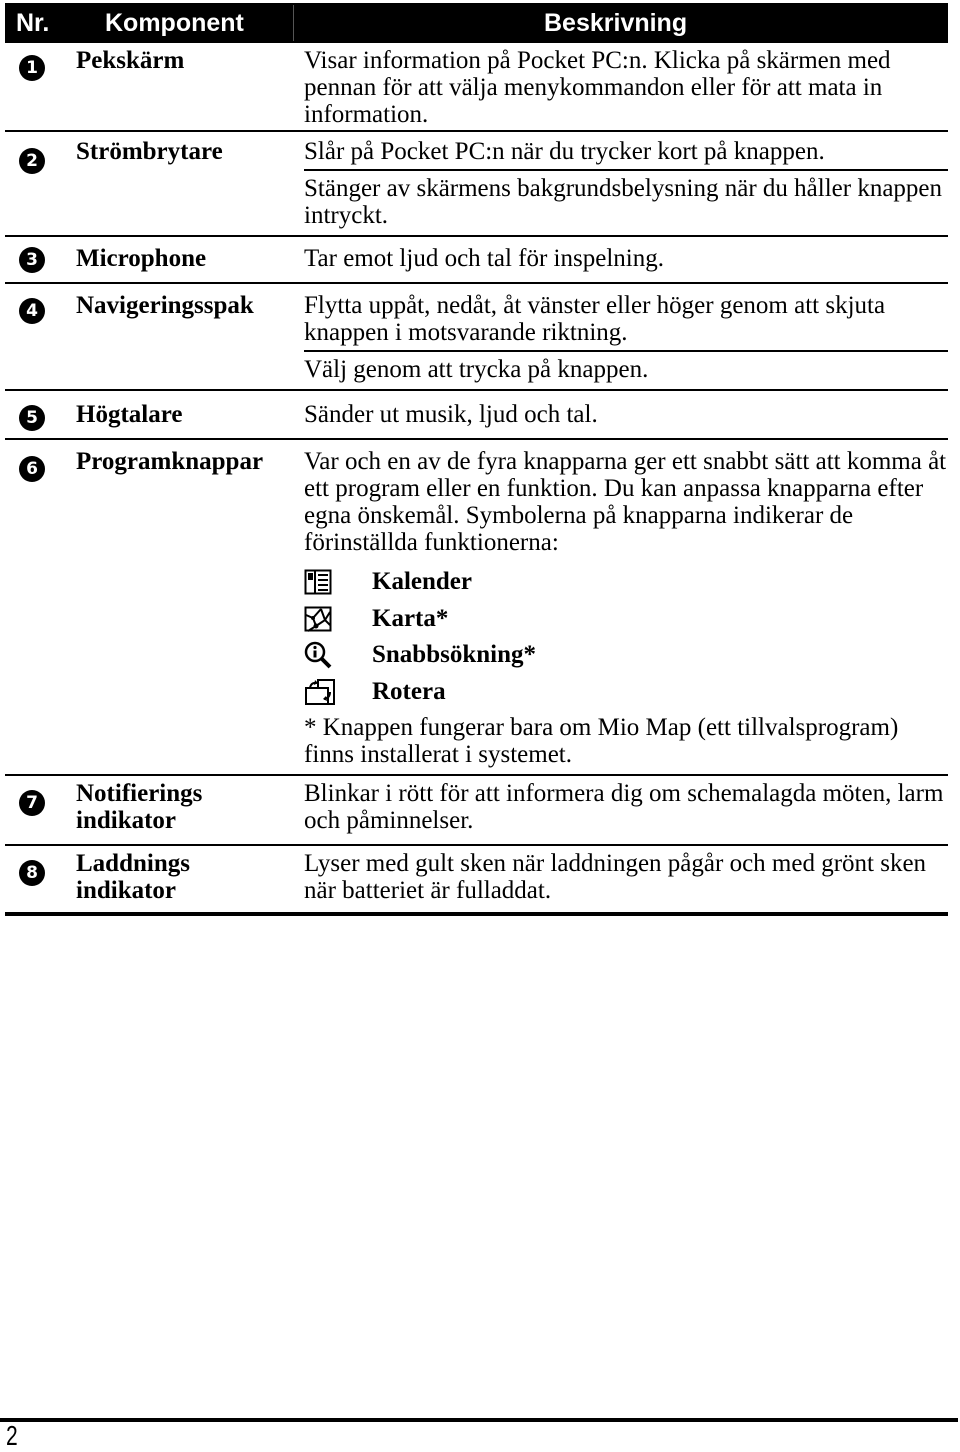  What do you see at coordinates (626, 692) in the screenshot?
I see `program-button-item: Rotera` at bounding box center [626, 692].